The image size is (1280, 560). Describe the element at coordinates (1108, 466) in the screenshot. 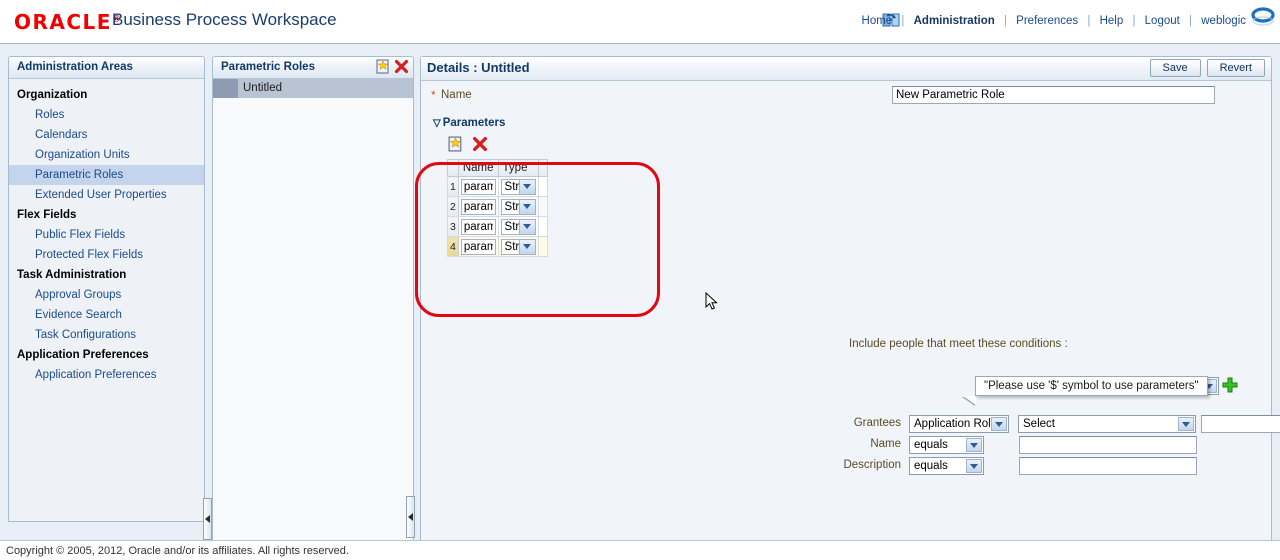

I see `description-condition-input` at that location.